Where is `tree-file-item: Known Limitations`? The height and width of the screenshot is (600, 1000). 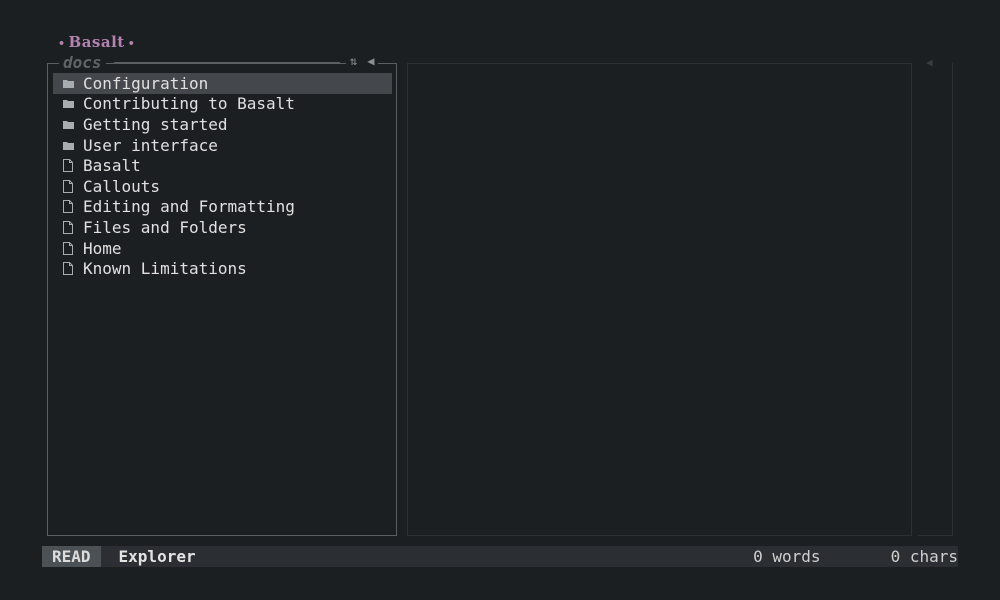
tree-file-item: Known Limitations is located at coordinates (222, 268).